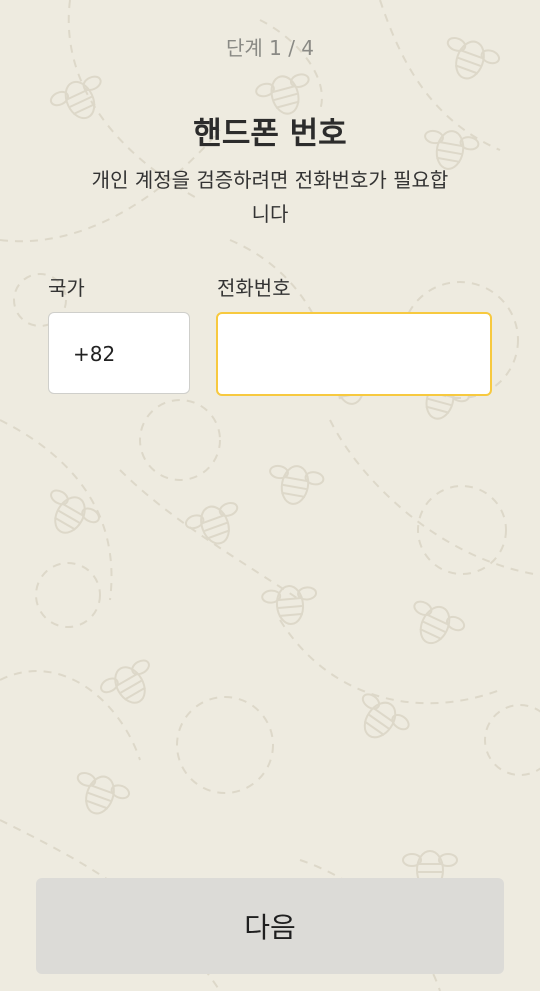 This screenshot has height=991, width=540. I want to click on page-title: 핸드폰 번호, so click(270, 134).